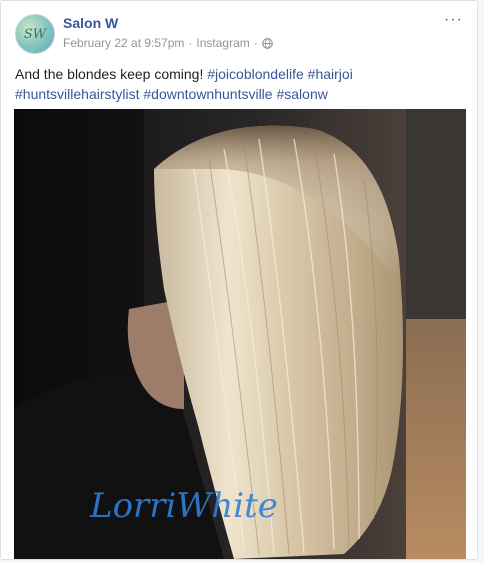  I want to click on avatar-monogram: SW, so click(35, 34).